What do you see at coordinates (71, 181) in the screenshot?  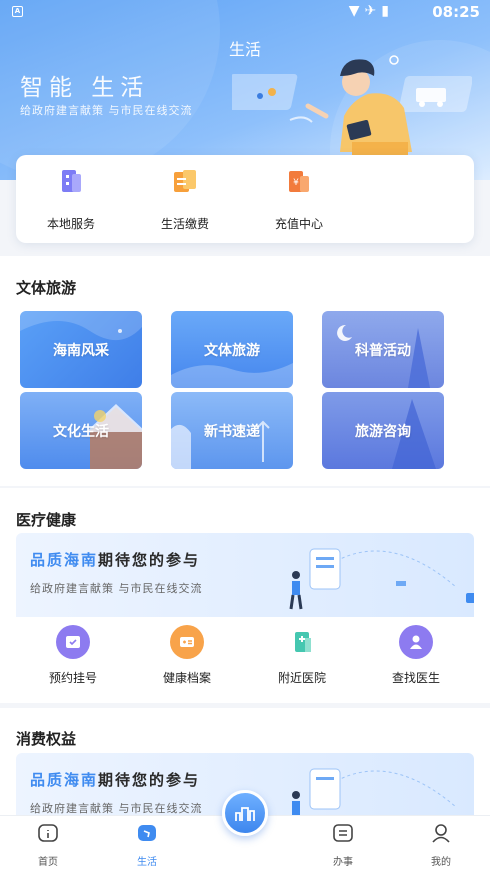 I see `building-icon` at bounding box center [71, 181].